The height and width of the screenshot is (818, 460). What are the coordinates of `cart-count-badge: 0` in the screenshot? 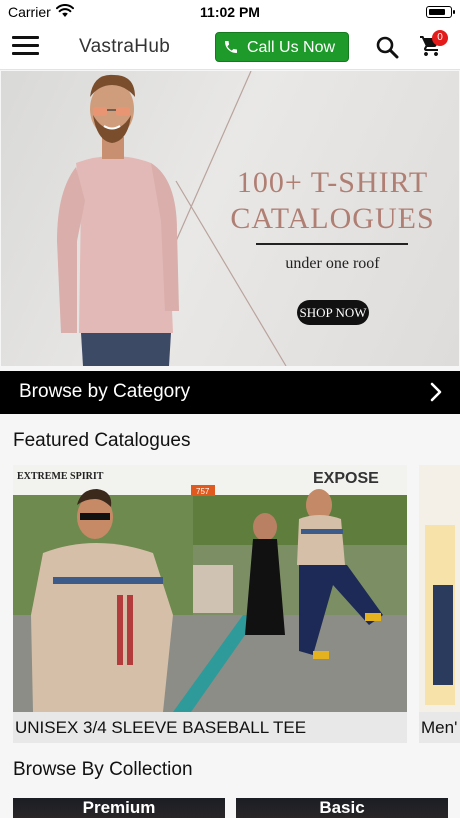 It's located at (440, 38).